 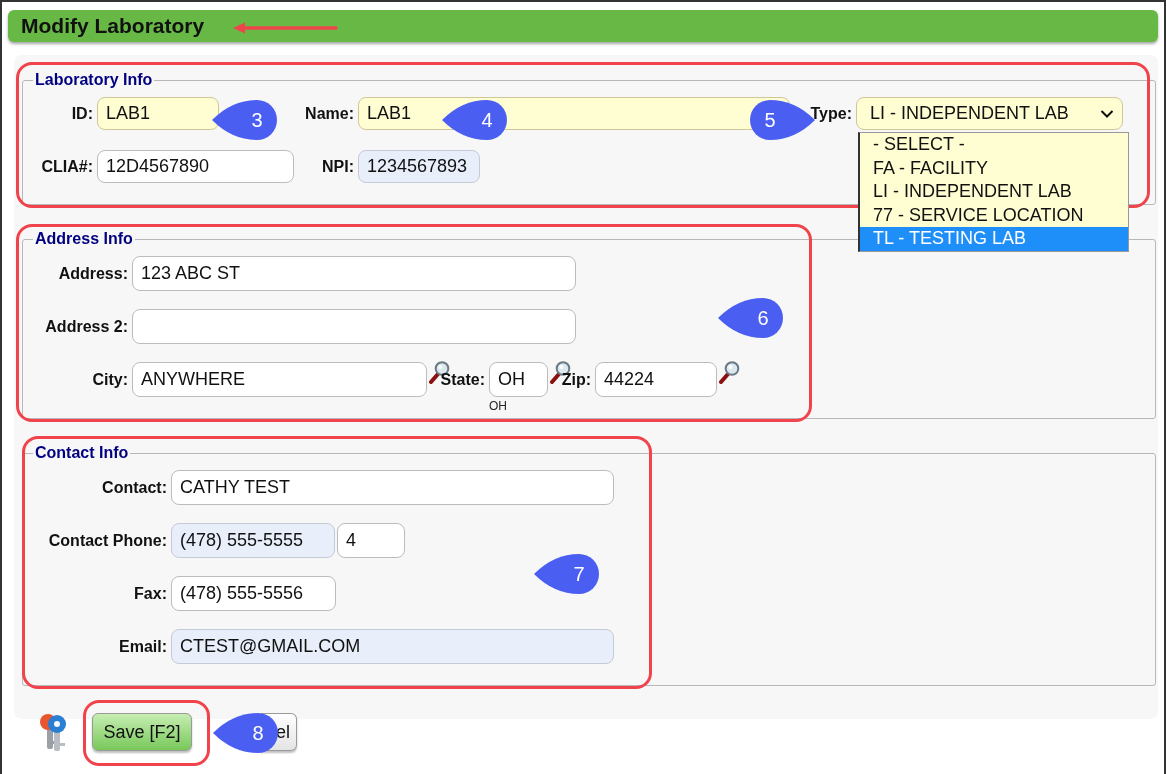 What do you see at coordinates (392, 646) in the screenshot?
I see `text-field: CTEST@GMAIL.COM` at bounding box center [392, 646].